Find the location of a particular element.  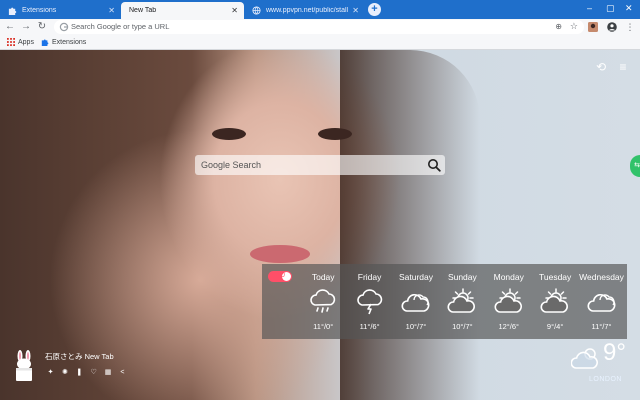

weather-toggle: 0 is located at coordinates (280, 276).